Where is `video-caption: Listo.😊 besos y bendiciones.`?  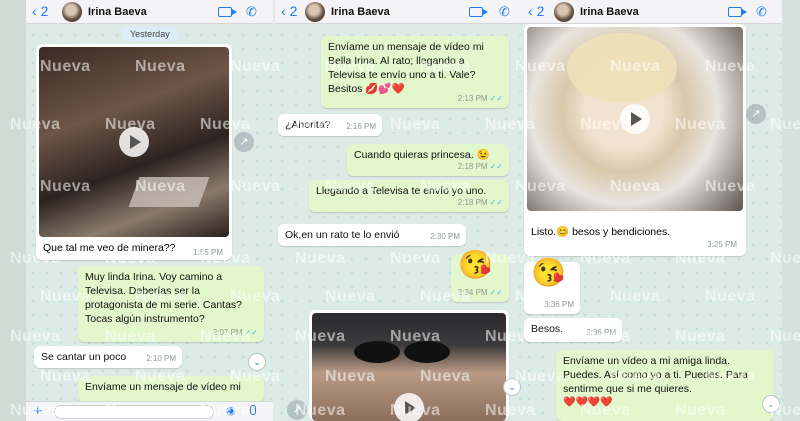 video-caption: Listo.😊 besos y bendiciones. is located at coordinates (601, 232).